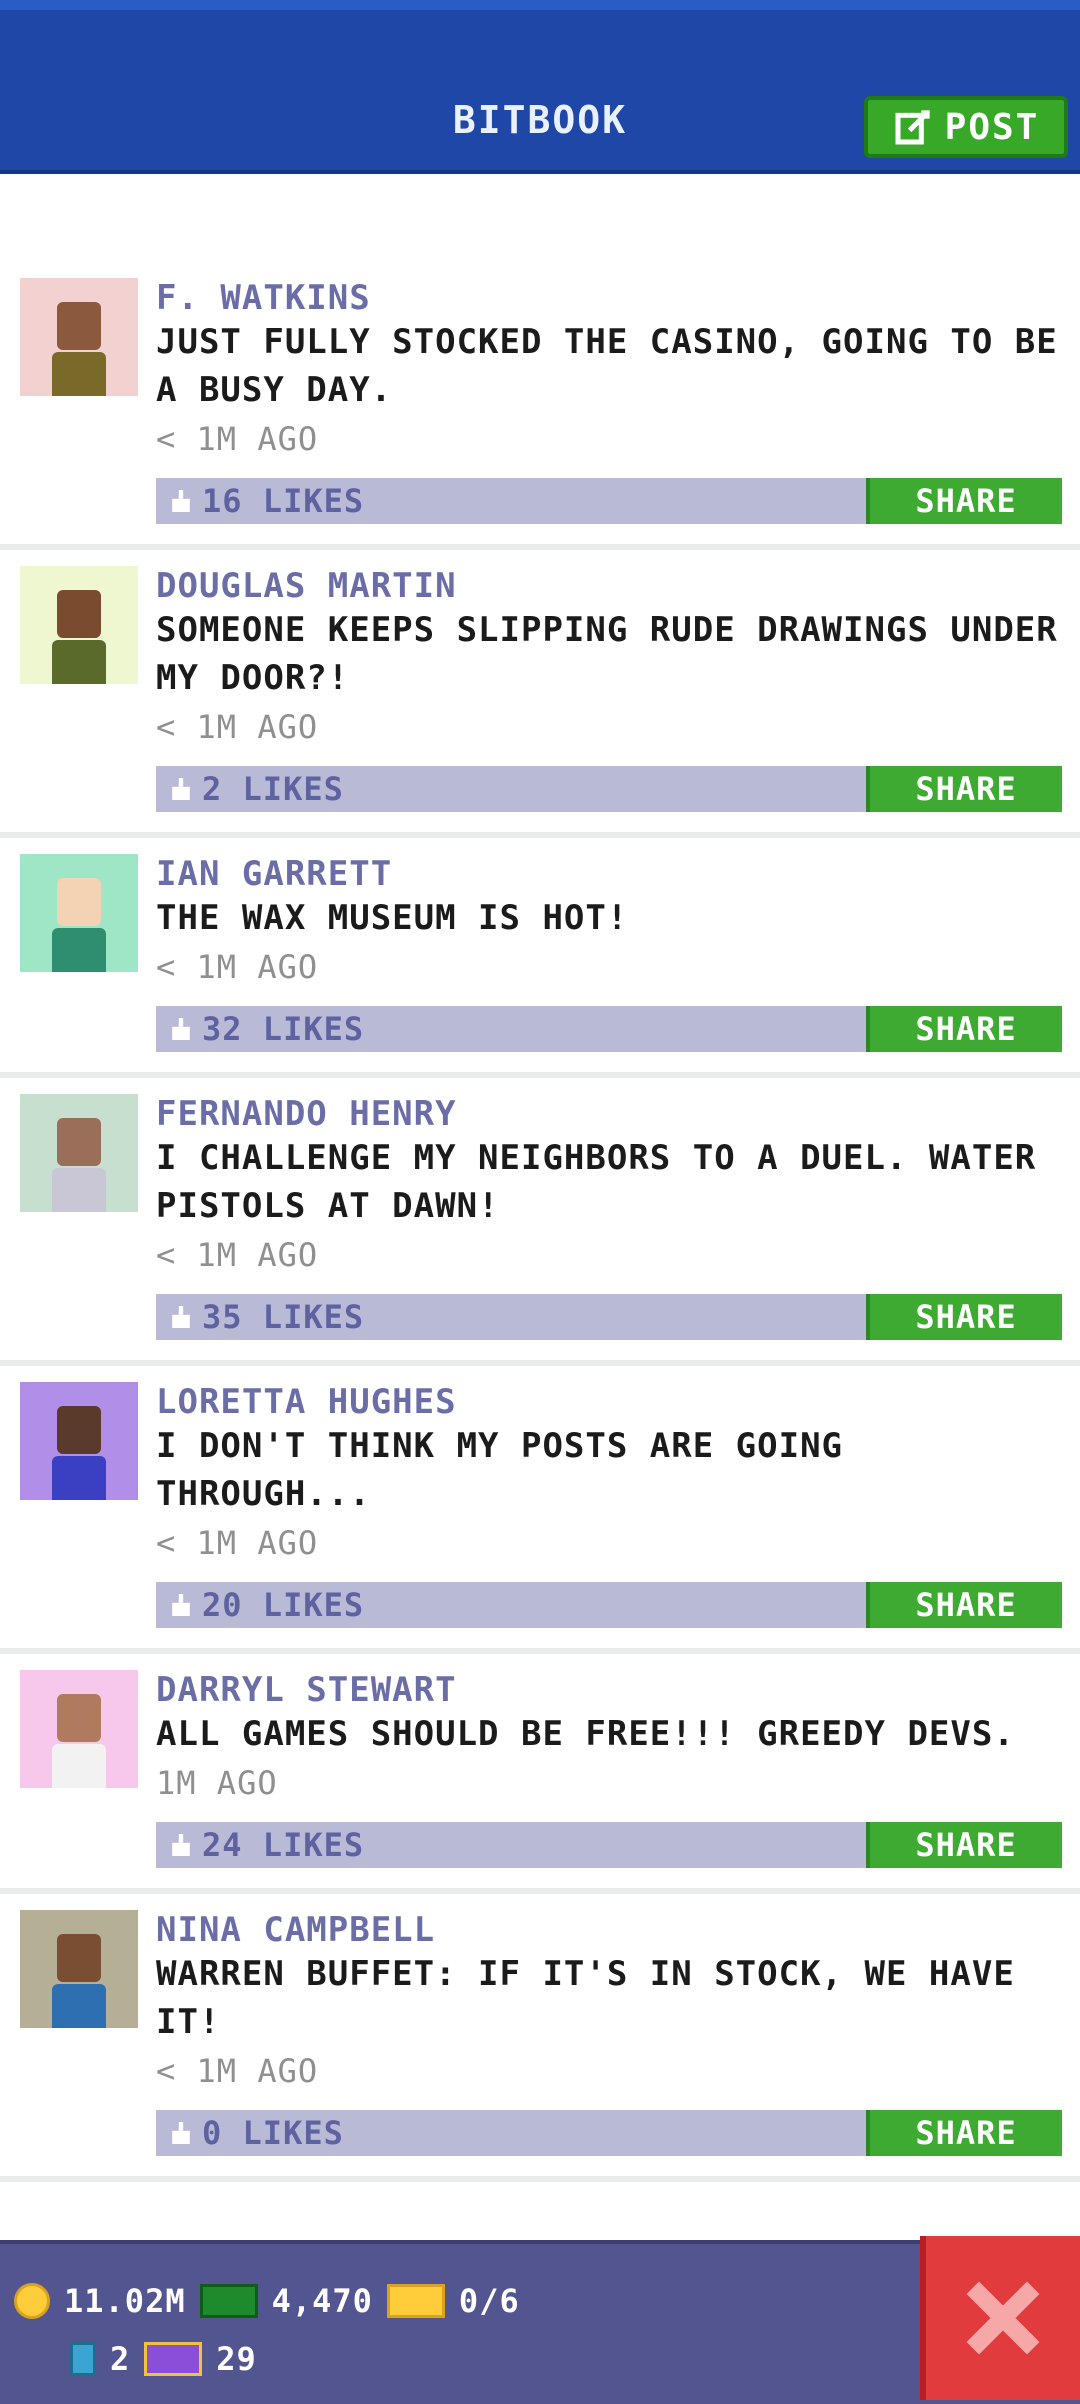  I want to click on close-button, so click(1000, 2318).